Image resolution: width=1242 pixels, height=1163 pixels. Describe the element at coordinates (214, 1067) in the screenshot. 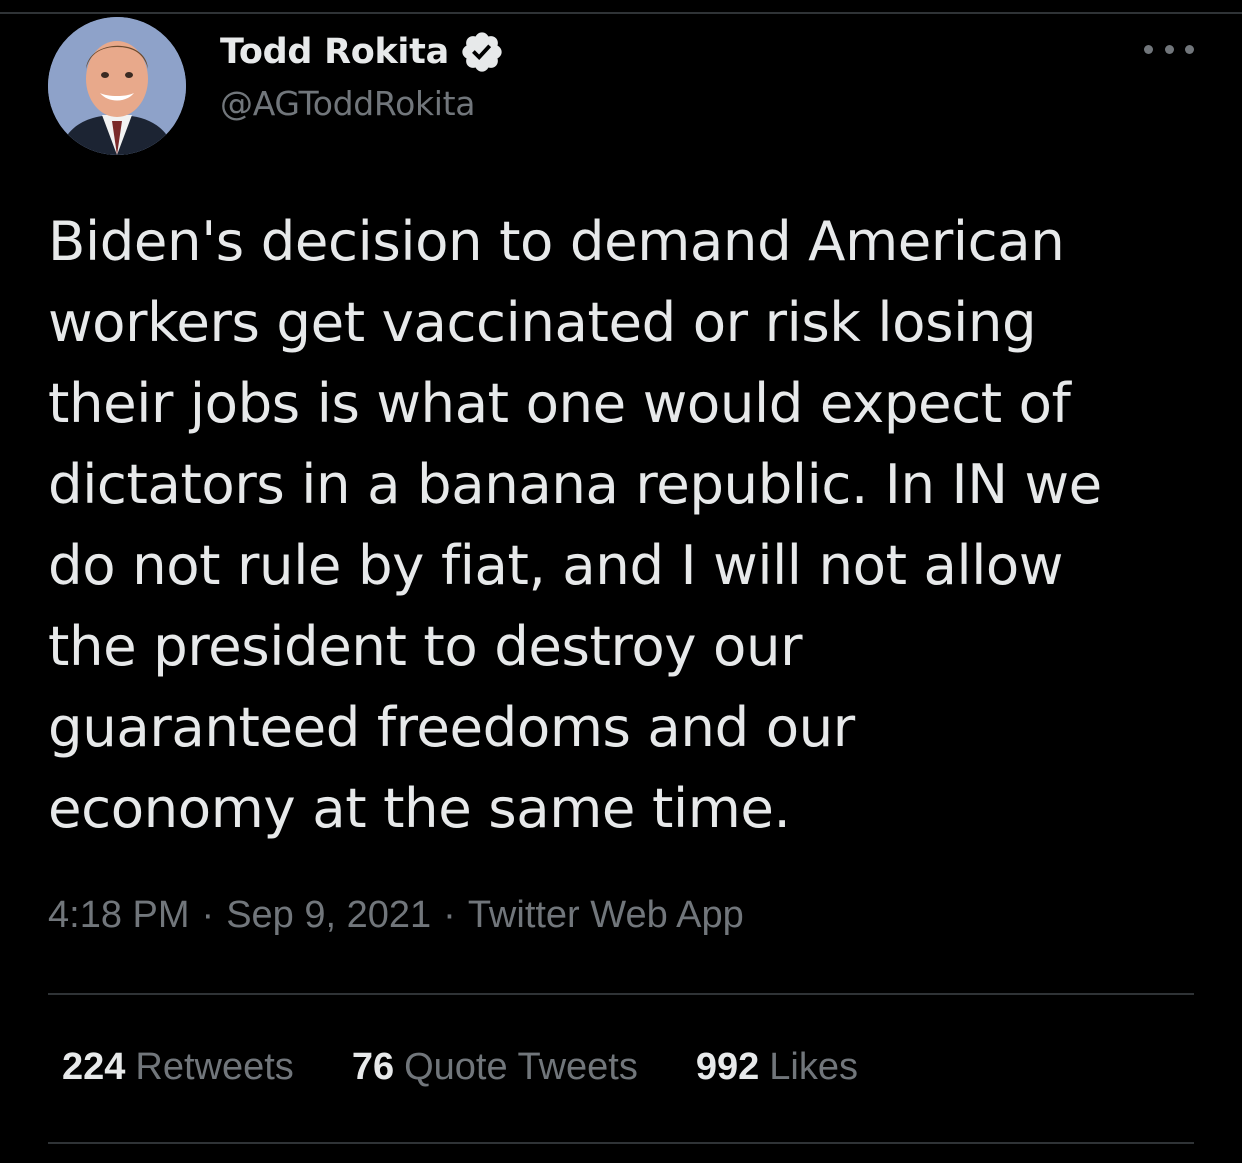

I see `retweets-label: Retweets` at that location.